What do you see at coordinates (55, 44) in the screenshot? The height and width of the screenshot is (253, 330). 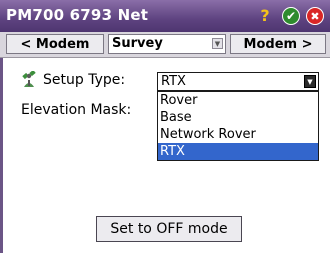 I see `modem-prev-button: < Modem` at bounding box center [55, 44].